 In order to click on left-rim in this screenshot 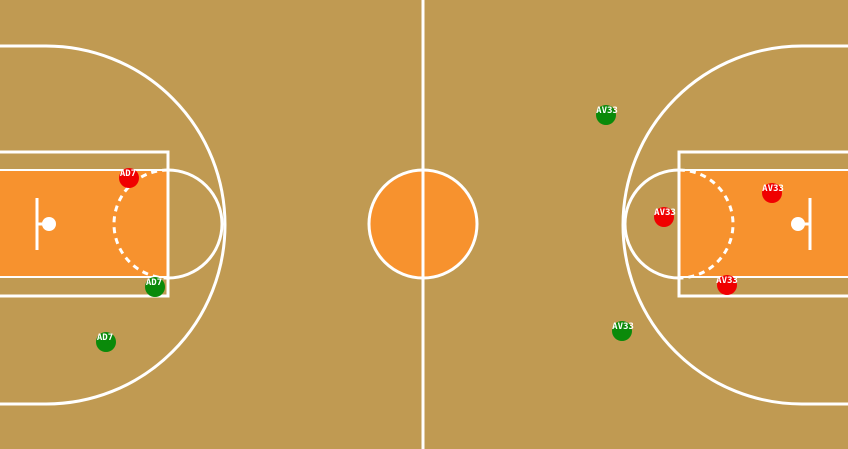, I will do `click(49, 224)`.